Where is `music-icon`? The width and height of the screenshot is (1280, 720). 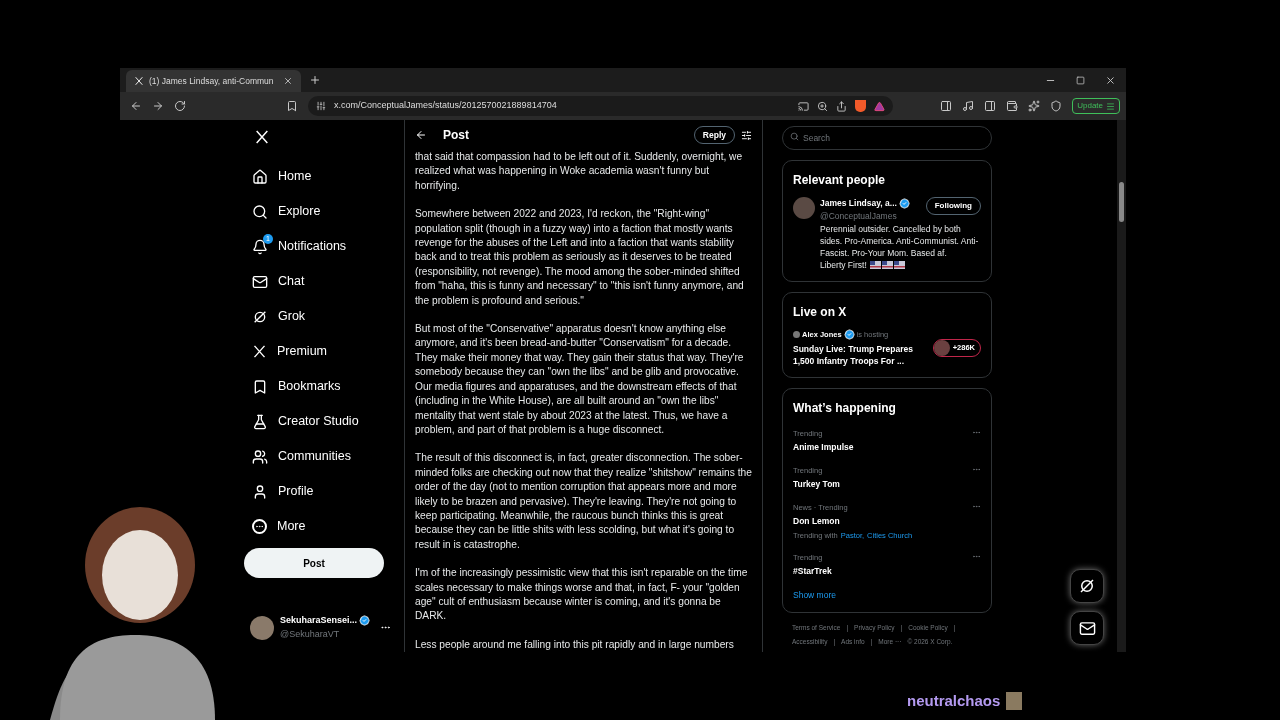
music-icon is located at coordinates (968, 106).